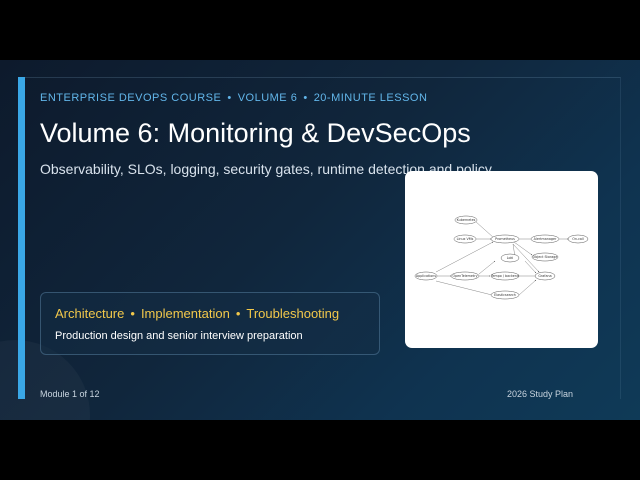 This screenshot has width=640, height=480. I want to click on node-label-objectstorage: Object Storage, so click(545, 257).